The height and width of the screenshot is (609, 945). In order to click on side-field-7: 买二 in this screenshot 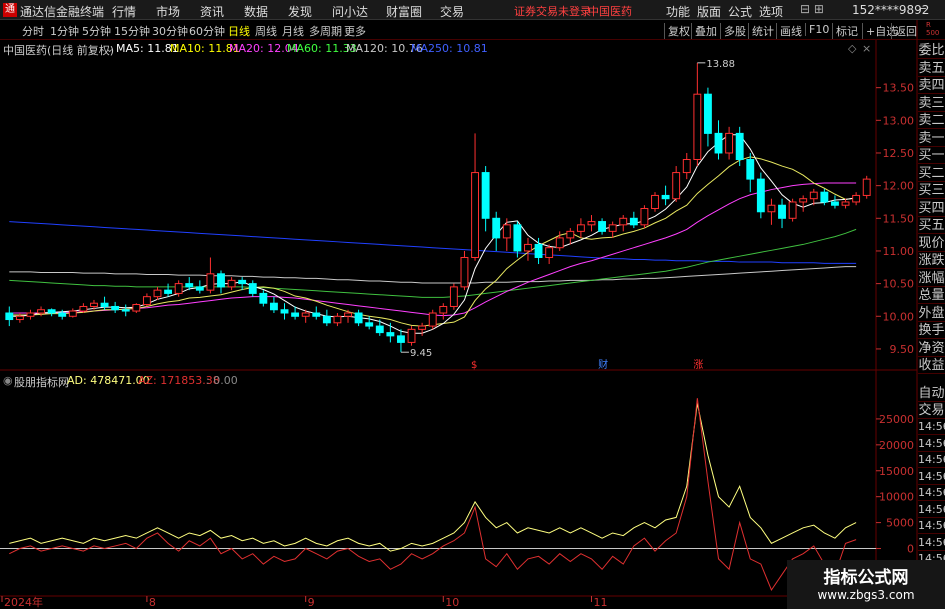, I will do `click(931, 173)`.